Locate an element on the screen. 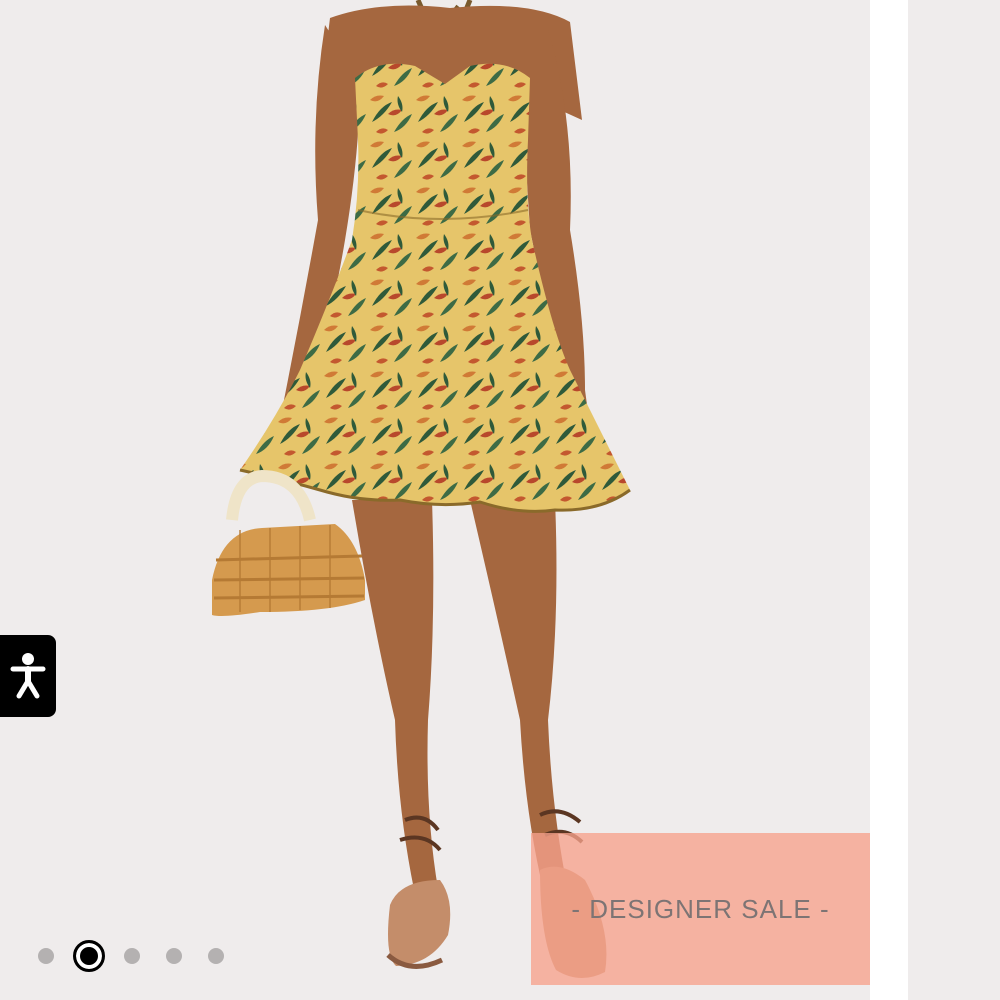 This screenshot has width=1000, height=1000. gallery-pagination is located at coordinates (133, 956).